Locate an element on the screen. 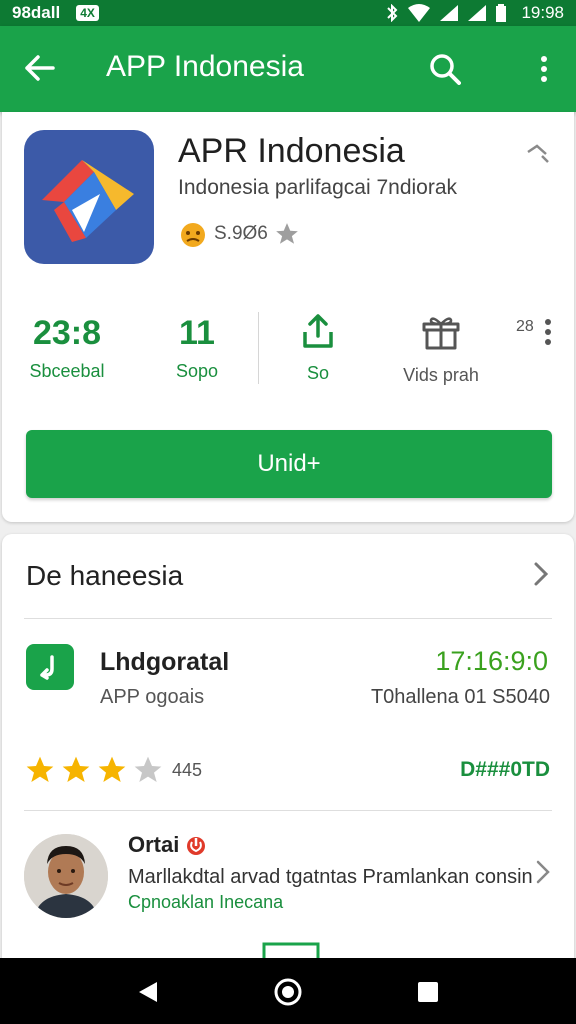 The height and width of the screenshot is (1024, 576). gift-box-icon is located at coordinates (441, 333).